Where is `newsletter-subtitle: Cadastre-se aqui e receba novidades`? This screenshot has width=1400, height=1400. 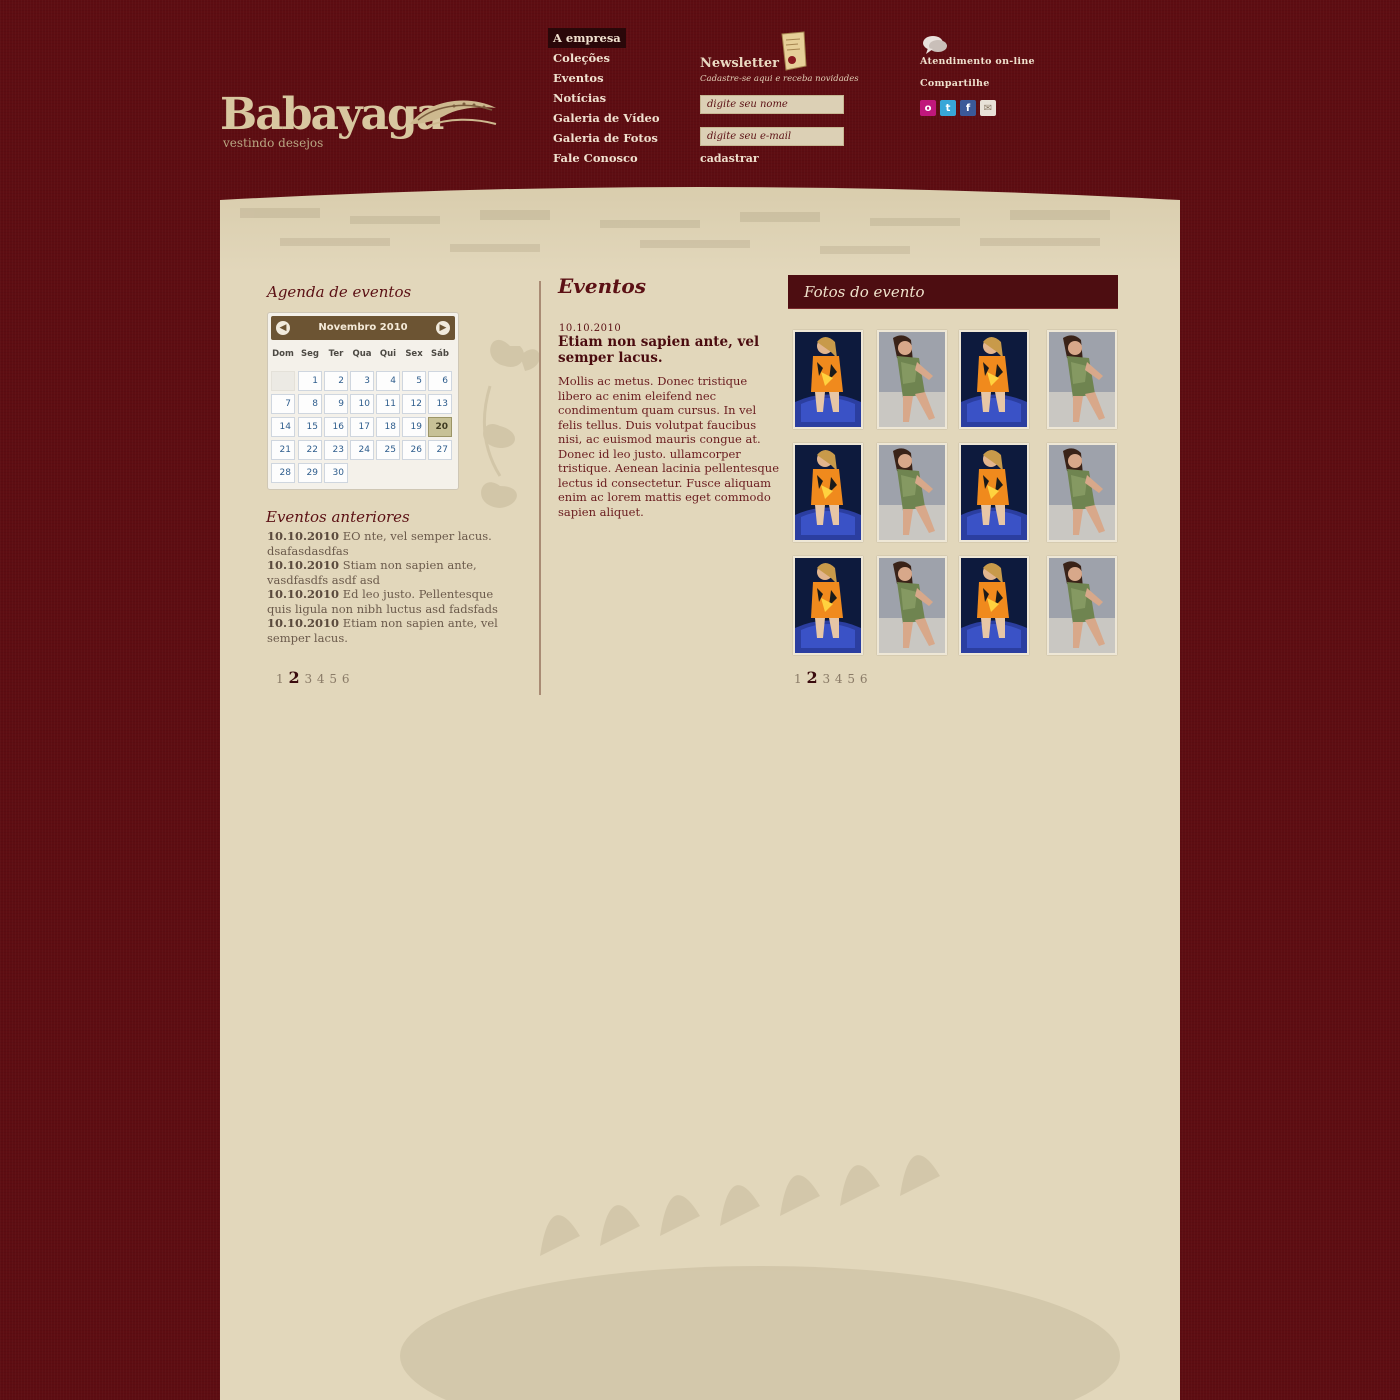 newsletter-subtitle: Cadastre-se aqui e receba novidades is located at coordinates (779, 79).